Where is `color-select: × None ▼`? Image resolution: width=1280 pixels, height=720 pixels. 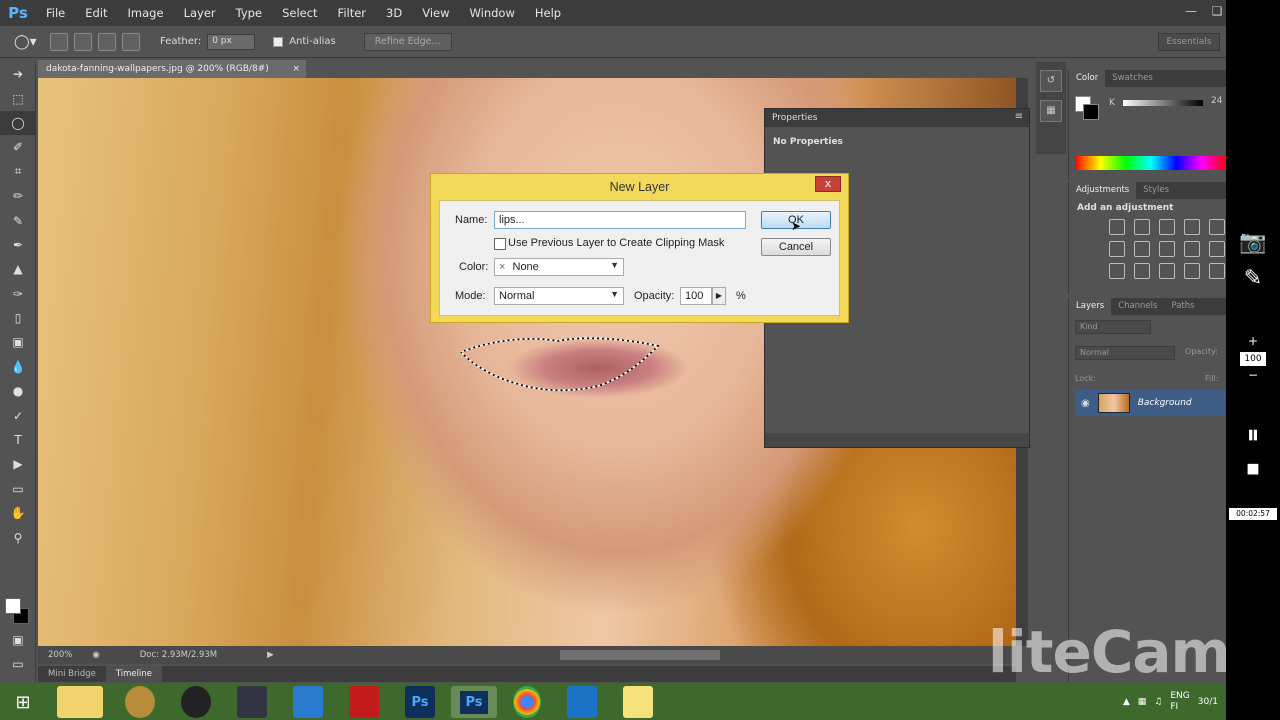 color-select: × None ▼ is located at coordinates (559, 267).